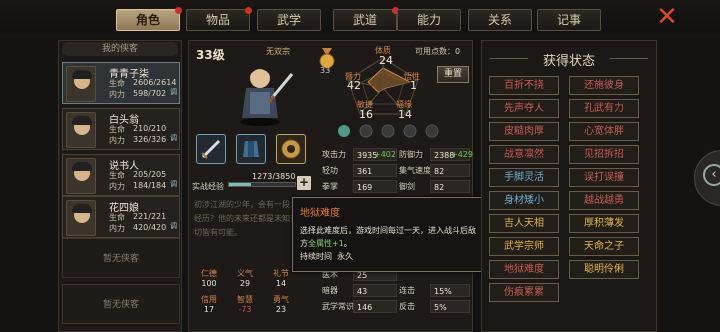  Describe the element at coordinates (407, 306) in the screenshot. I see `stat-label: 反击` at that location.